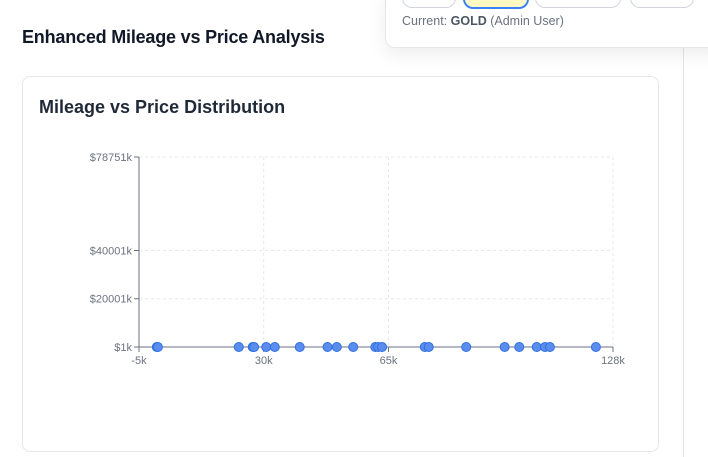  What do you see at coordinates (389, 361) in the screenshot?
I see `x-tick-label: 65k` at bounding box center [389, 361].